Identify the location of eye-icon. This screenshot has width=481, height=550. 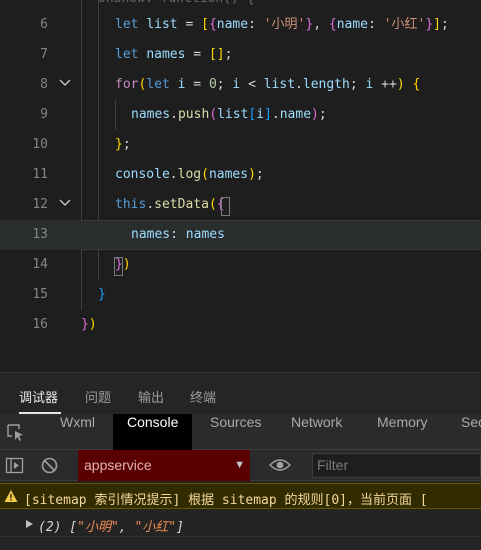
(280, 465).